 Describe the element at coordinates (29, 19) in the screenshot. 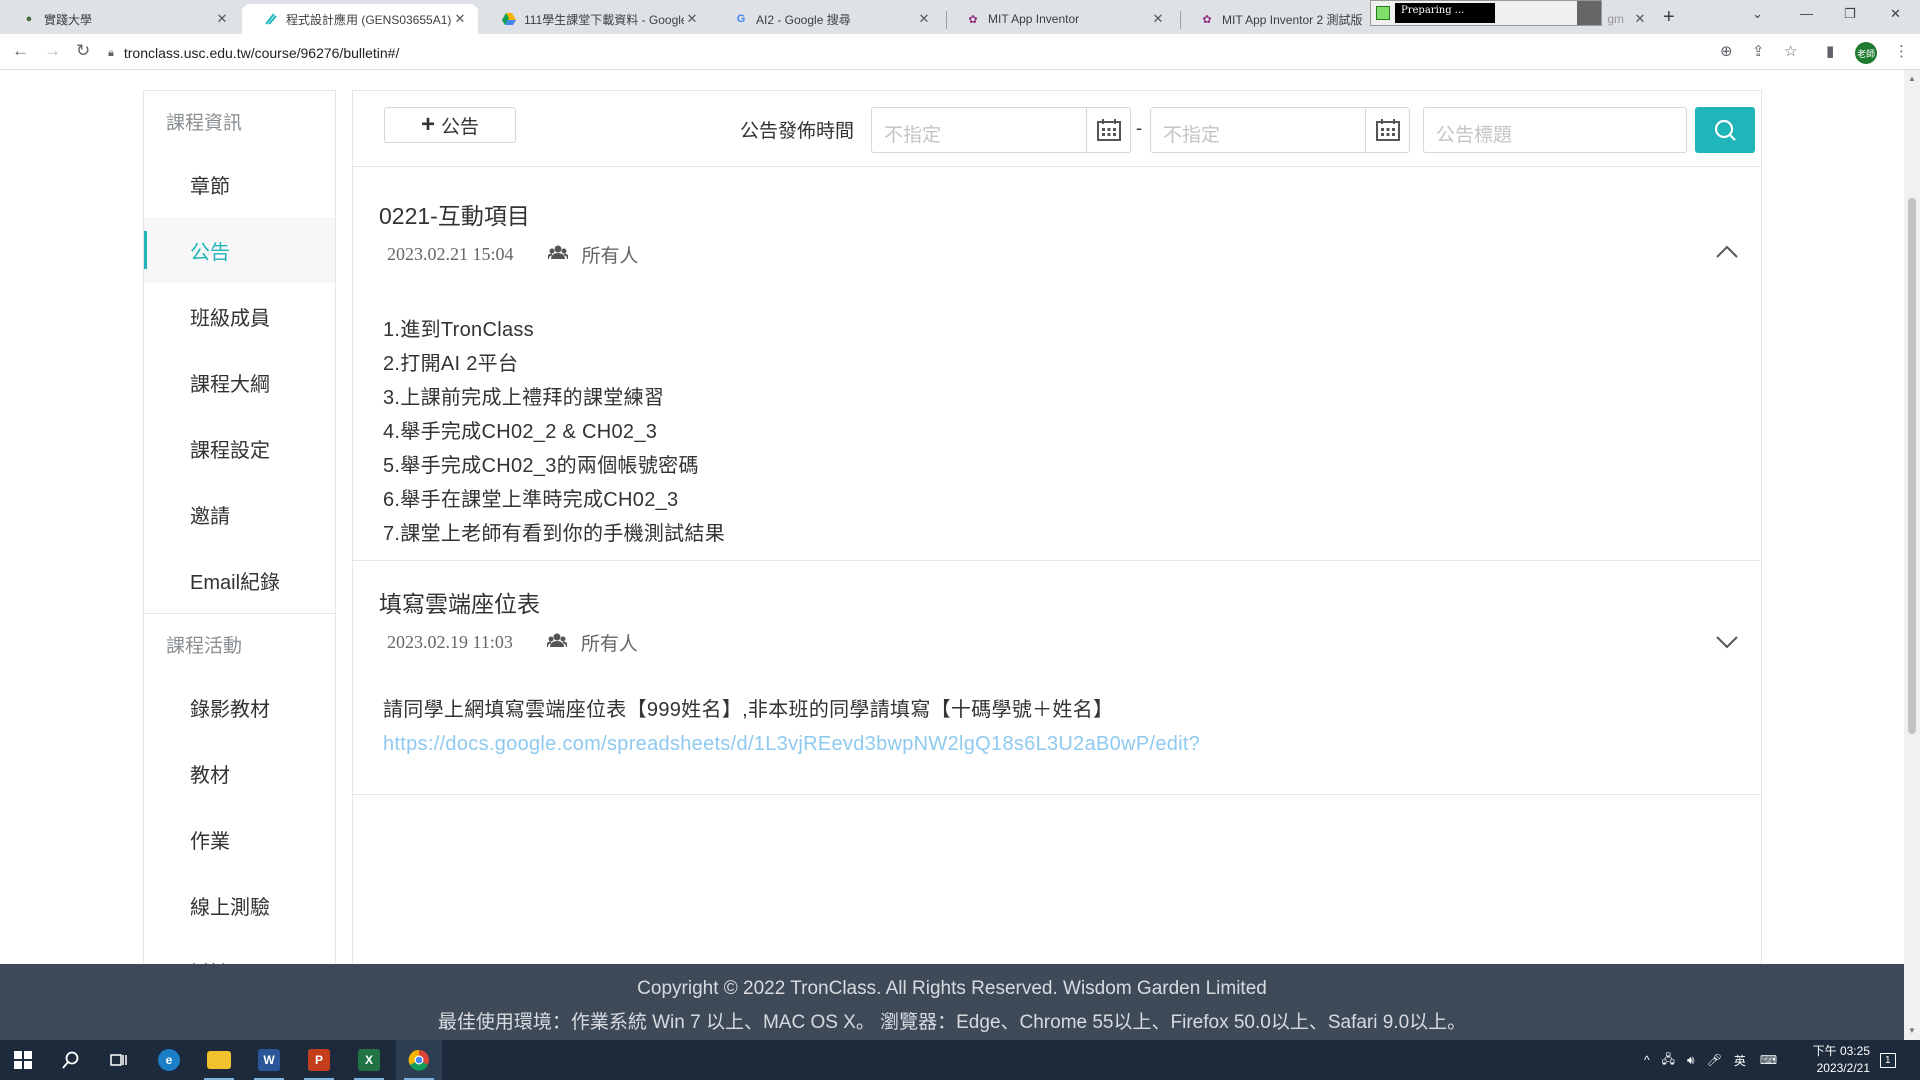

I see `globe-icon: ●` at that location.